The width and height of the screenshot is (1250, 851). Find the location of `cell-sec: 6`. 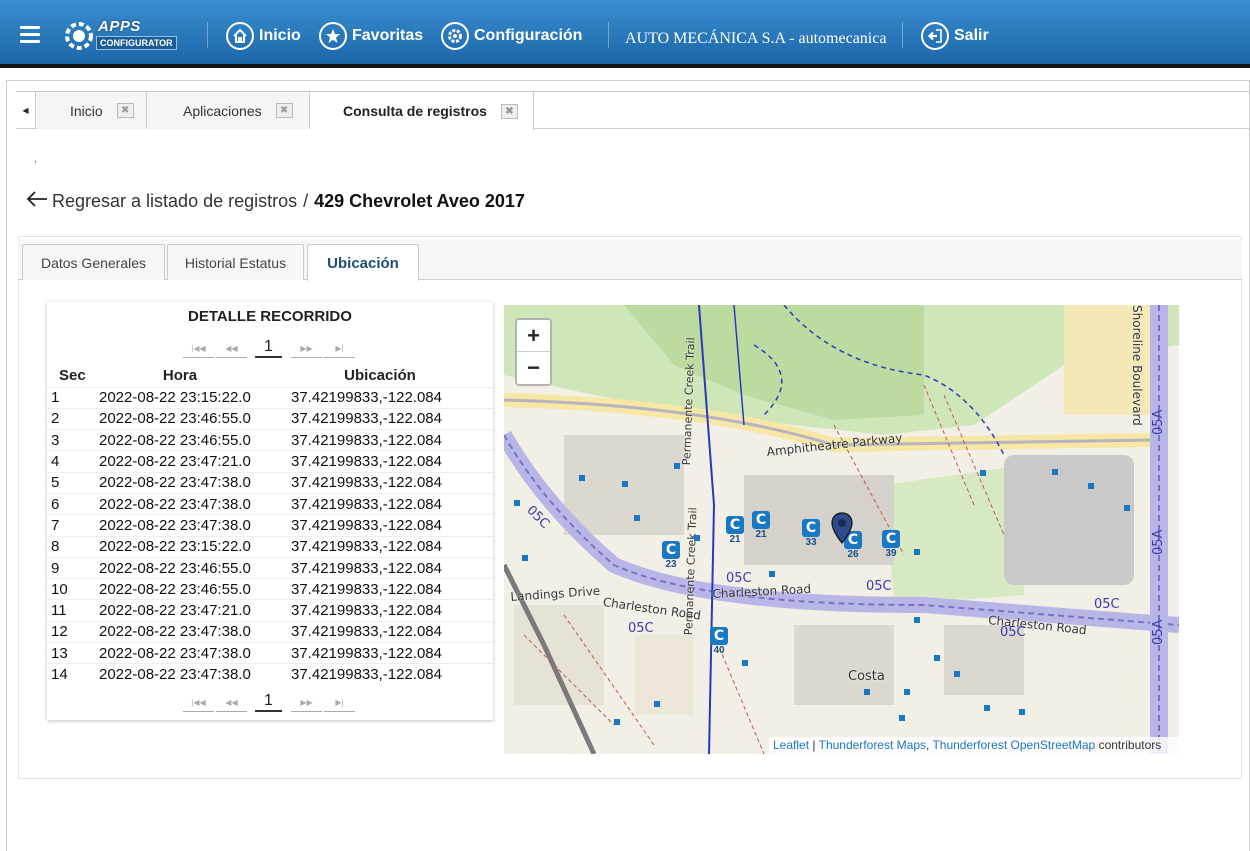

cell-sec: 6 is located at coordinates (70, 503).